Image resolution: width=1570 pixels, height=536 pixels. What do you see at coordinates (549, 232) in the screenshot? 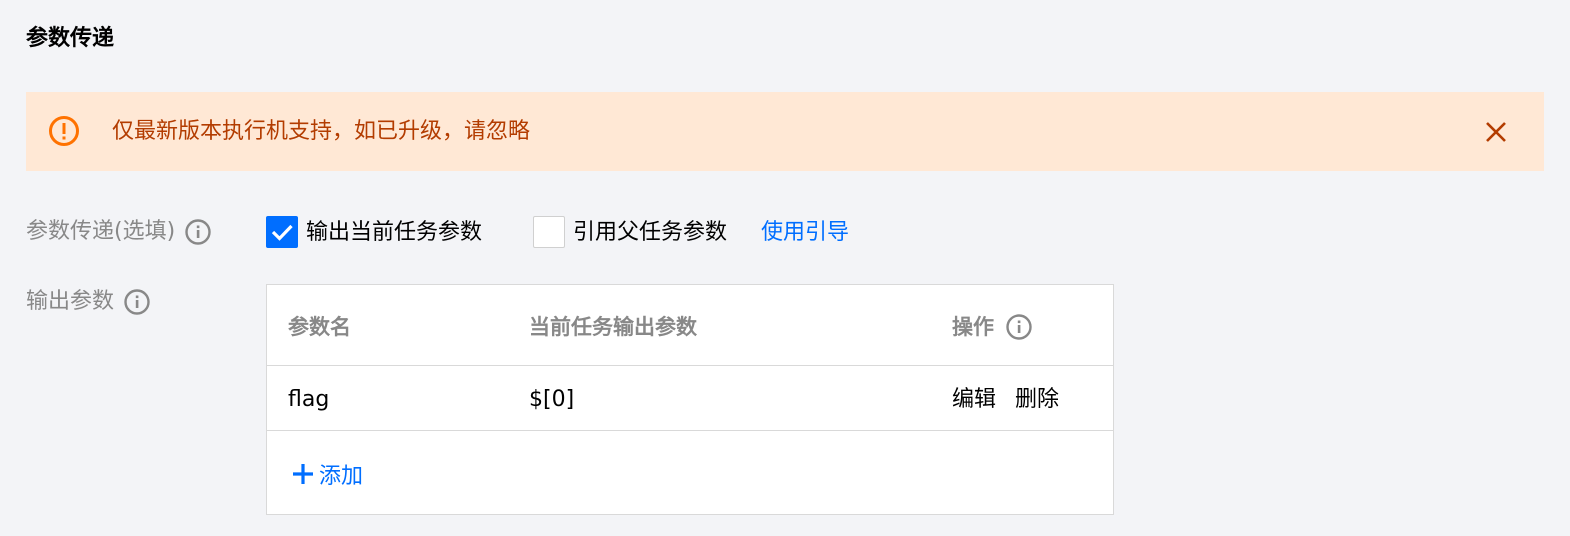
I see `reference-parent-checkbox` at bounding box center [549, 232].